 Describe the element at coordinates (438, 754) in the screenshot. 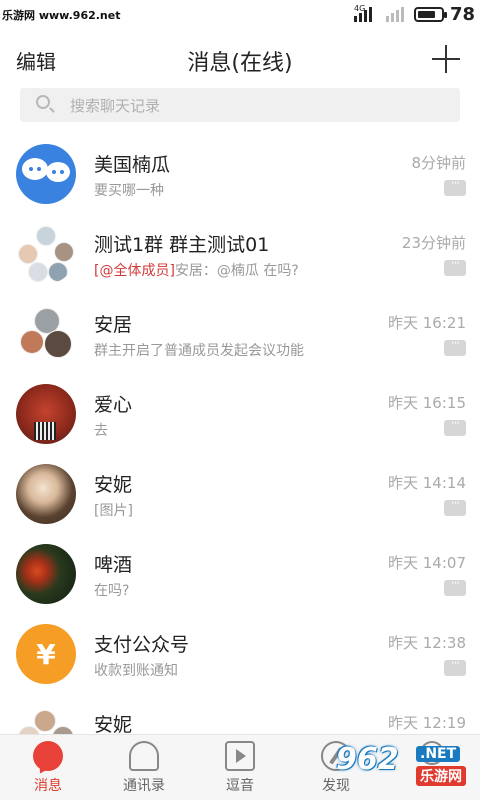

I see `watermark-net-text: .NET` at that location.